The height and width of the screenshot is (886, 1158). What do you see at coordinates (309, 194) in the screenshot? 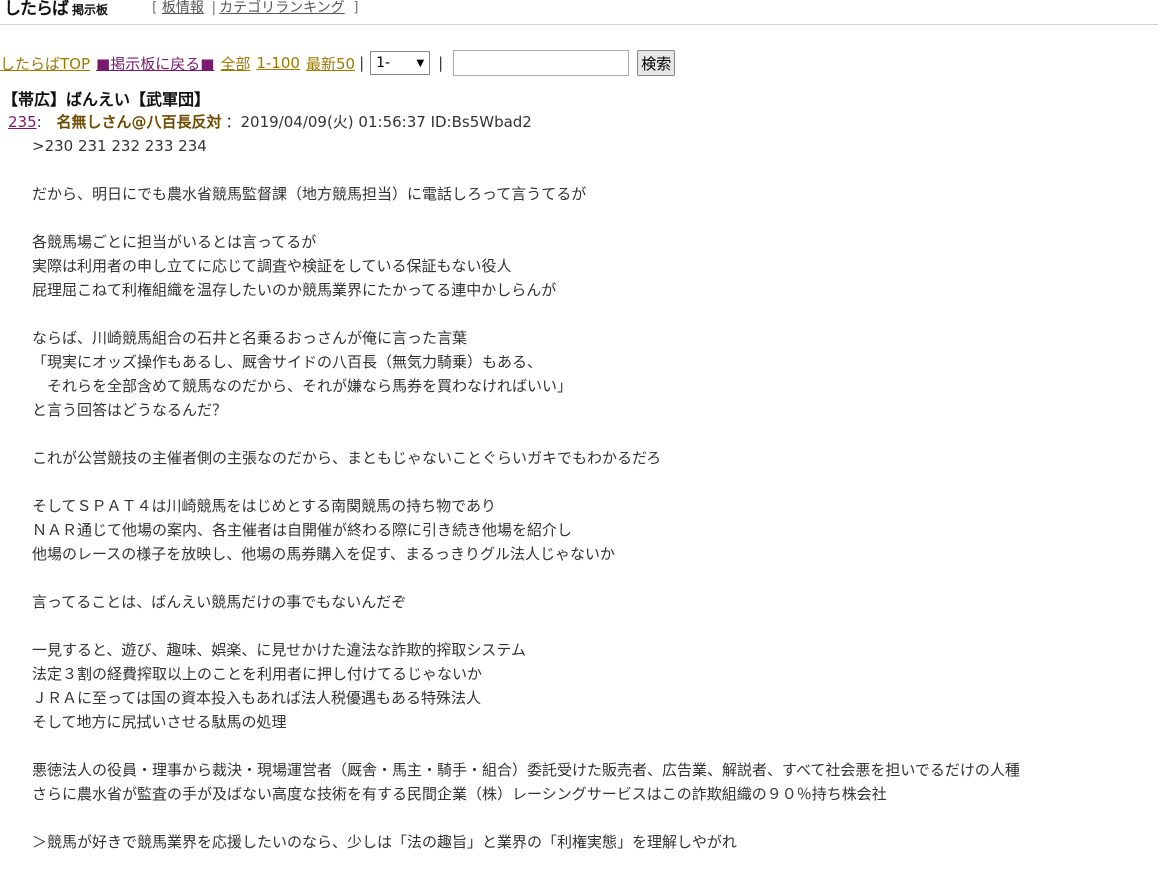
I see `post-line: だから、明日にでも農水省競馬監督課（地方競馬担当）に電話しろって言うてるが` at bounding box center [309, 194].